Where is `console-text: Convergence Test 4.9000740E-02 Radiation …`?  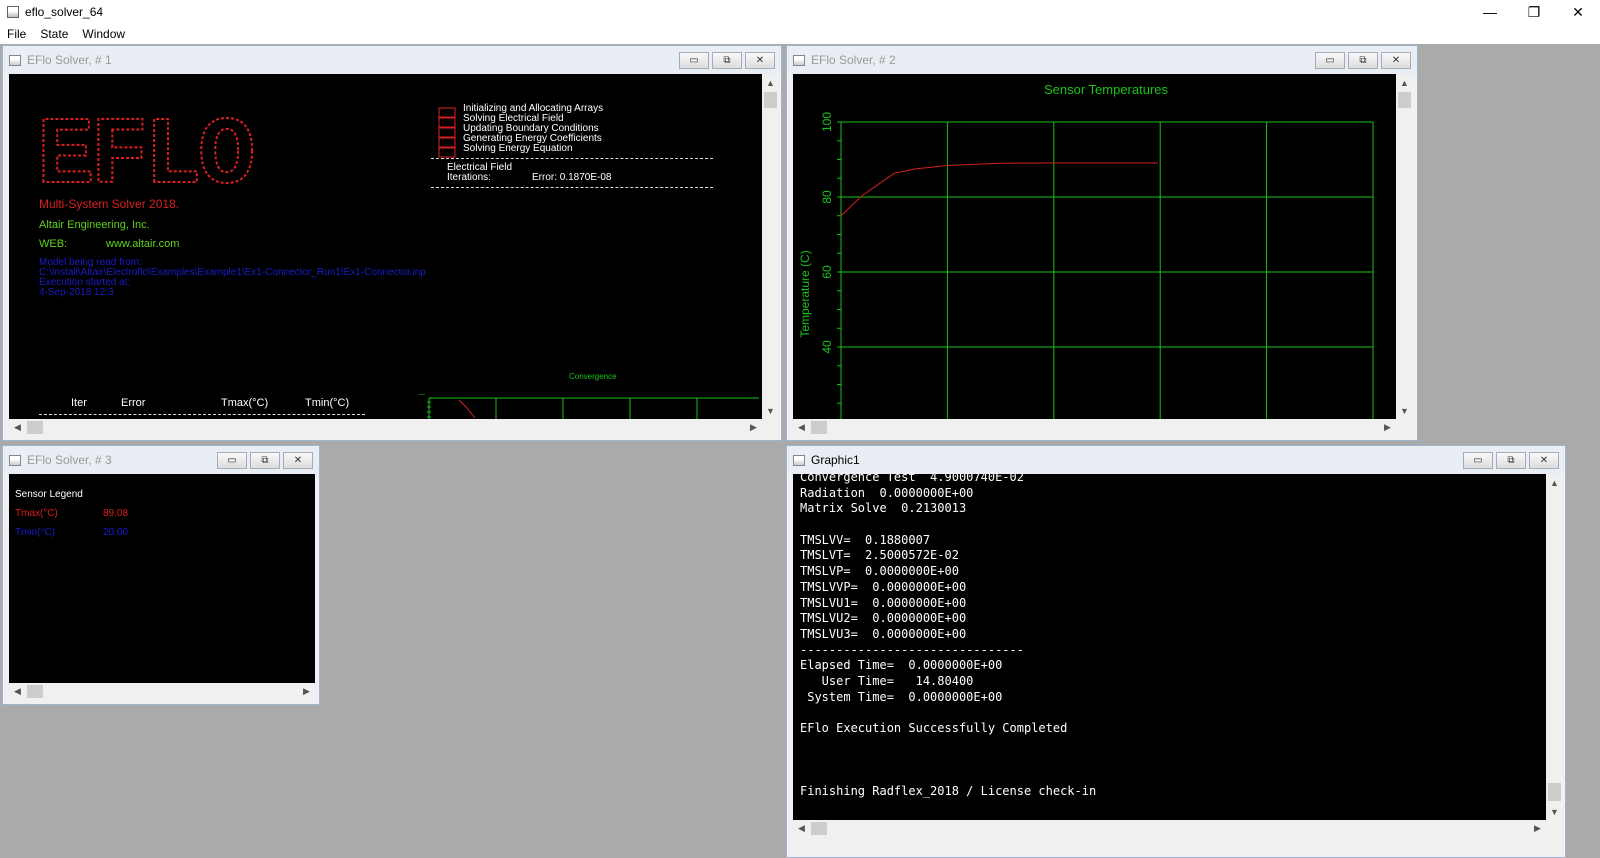 console-text: Convergence Test 4.9000740E-02 Radiation … is located at coordinates (948, 636).